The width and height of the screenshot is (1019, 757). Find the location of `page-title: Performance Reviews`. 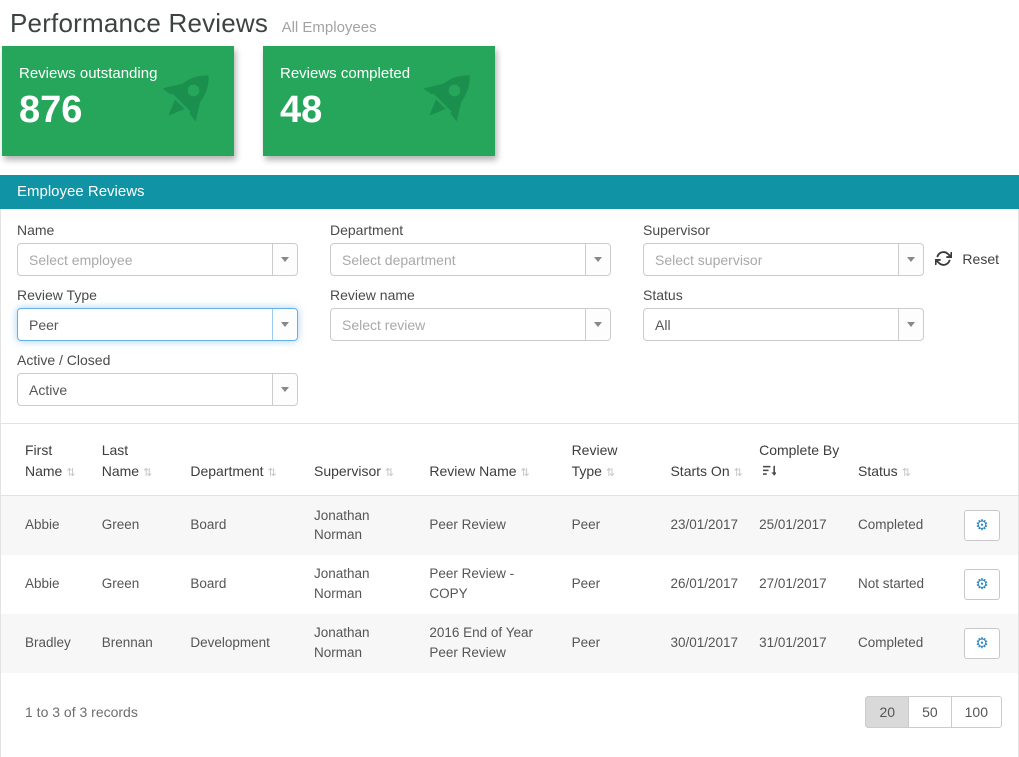

page-title: Performance Reviews is located at coordinates (139, 23).